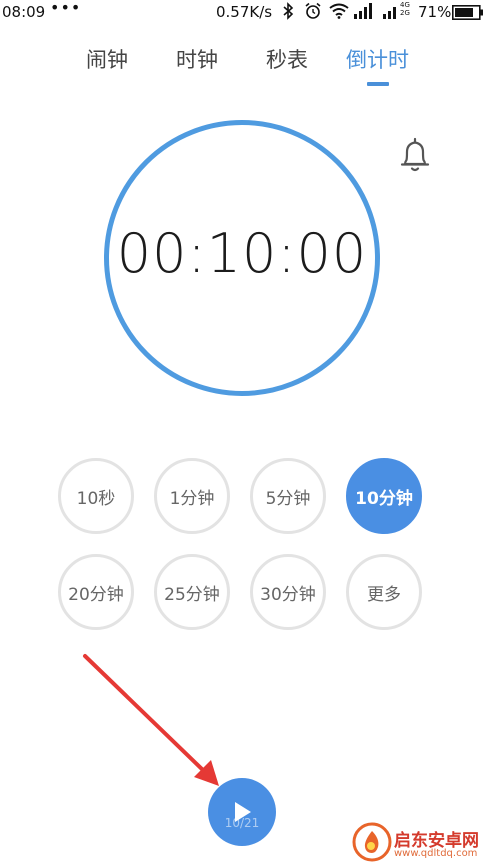 The width and height of the screenshot is (487, 866). I want to click on preset-1min: 1分钟, so click(192, 496).